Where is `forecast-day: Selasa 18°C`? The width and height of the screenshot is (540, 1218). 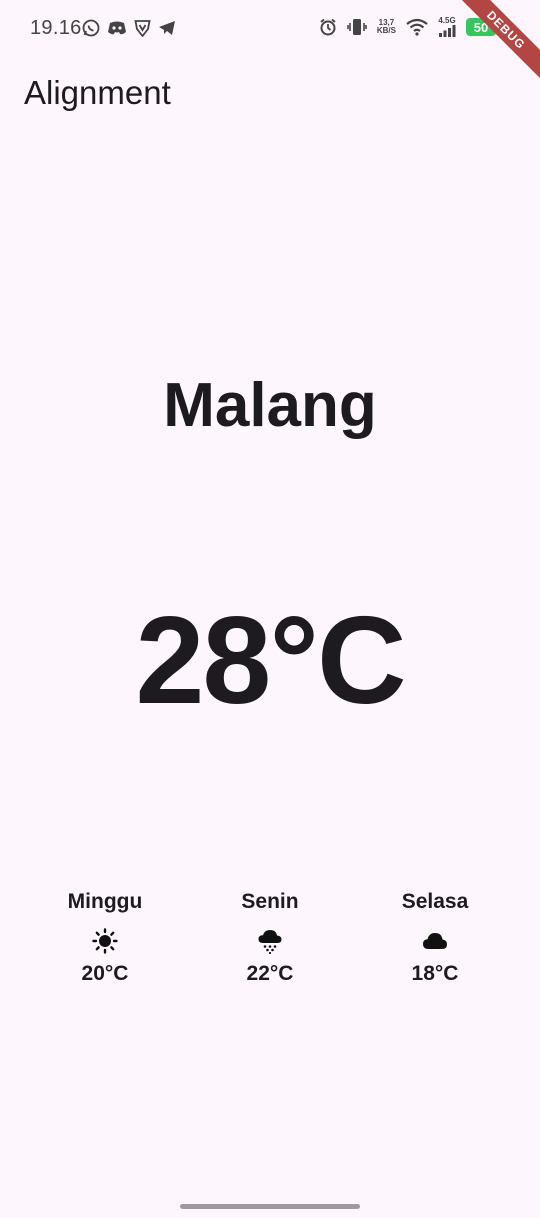 forecast-day: Selasa 18°C is located at coordinates (435, 938).